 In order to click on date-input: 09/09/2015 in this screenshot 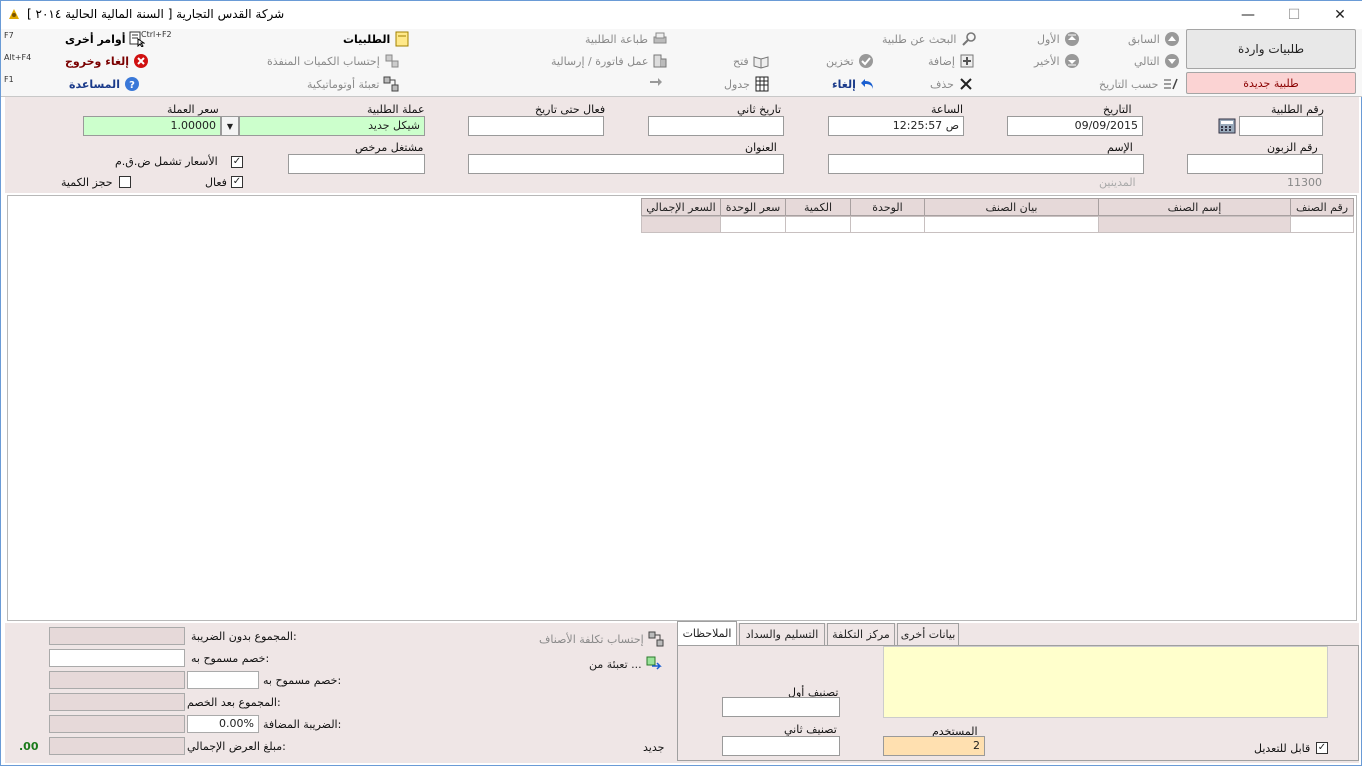, I will do `click(1075, 126)`.